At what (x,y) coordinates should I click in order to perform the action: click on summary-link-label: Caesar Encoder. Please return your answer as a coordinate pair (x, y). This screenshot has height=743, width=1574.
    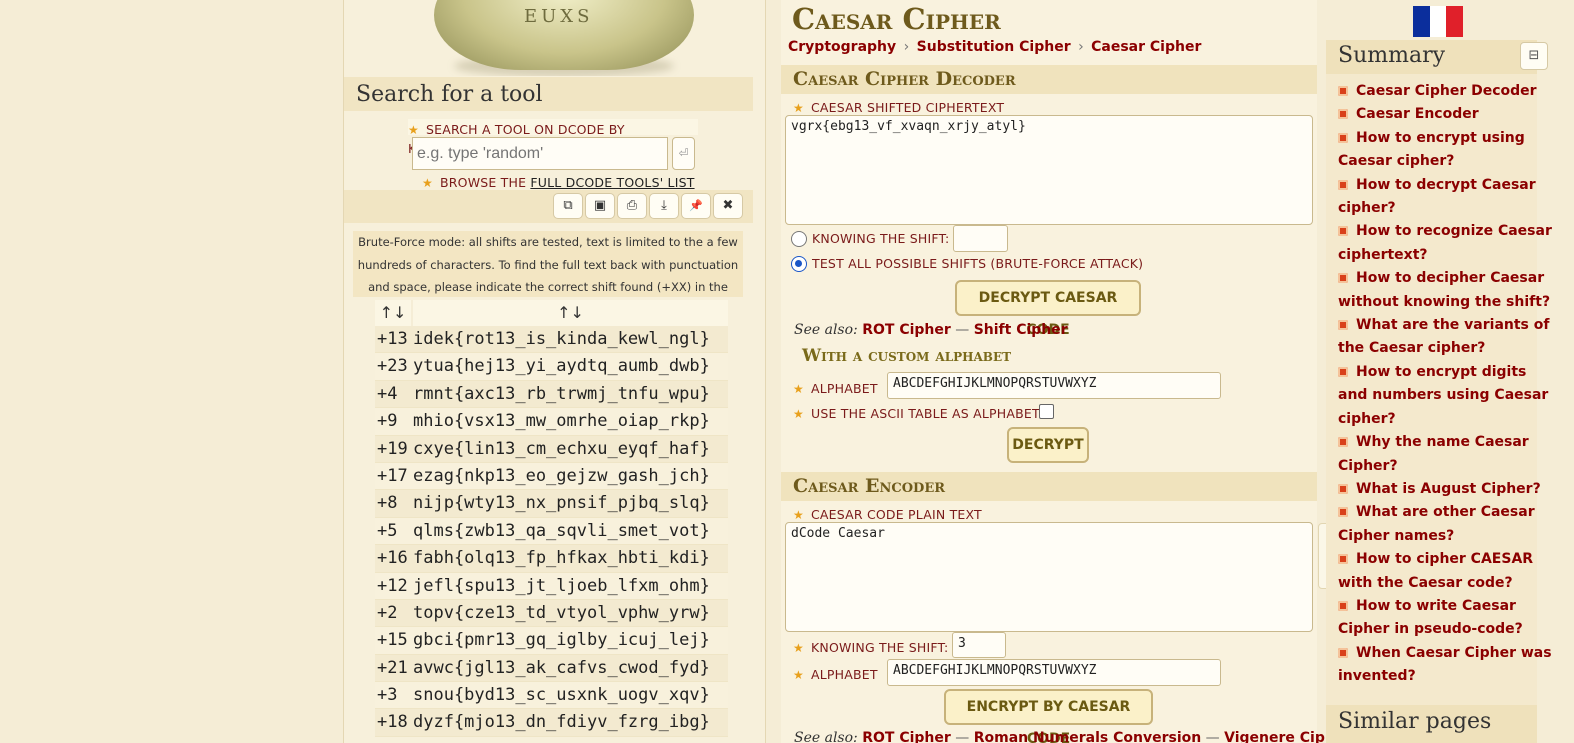
    Looking at the image, I should click on (1417, 114).